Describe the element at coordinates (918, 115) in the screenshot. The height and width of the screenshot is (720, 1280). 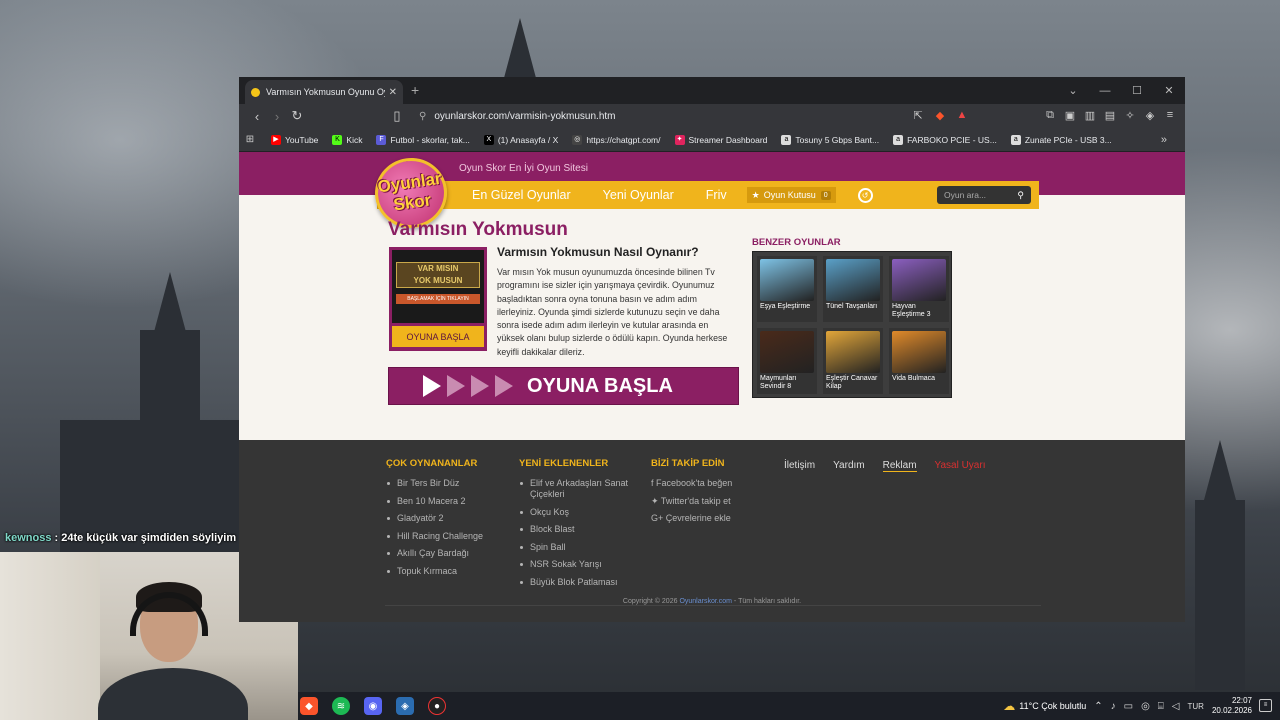
I see `share-icon: ⇱` at that location.